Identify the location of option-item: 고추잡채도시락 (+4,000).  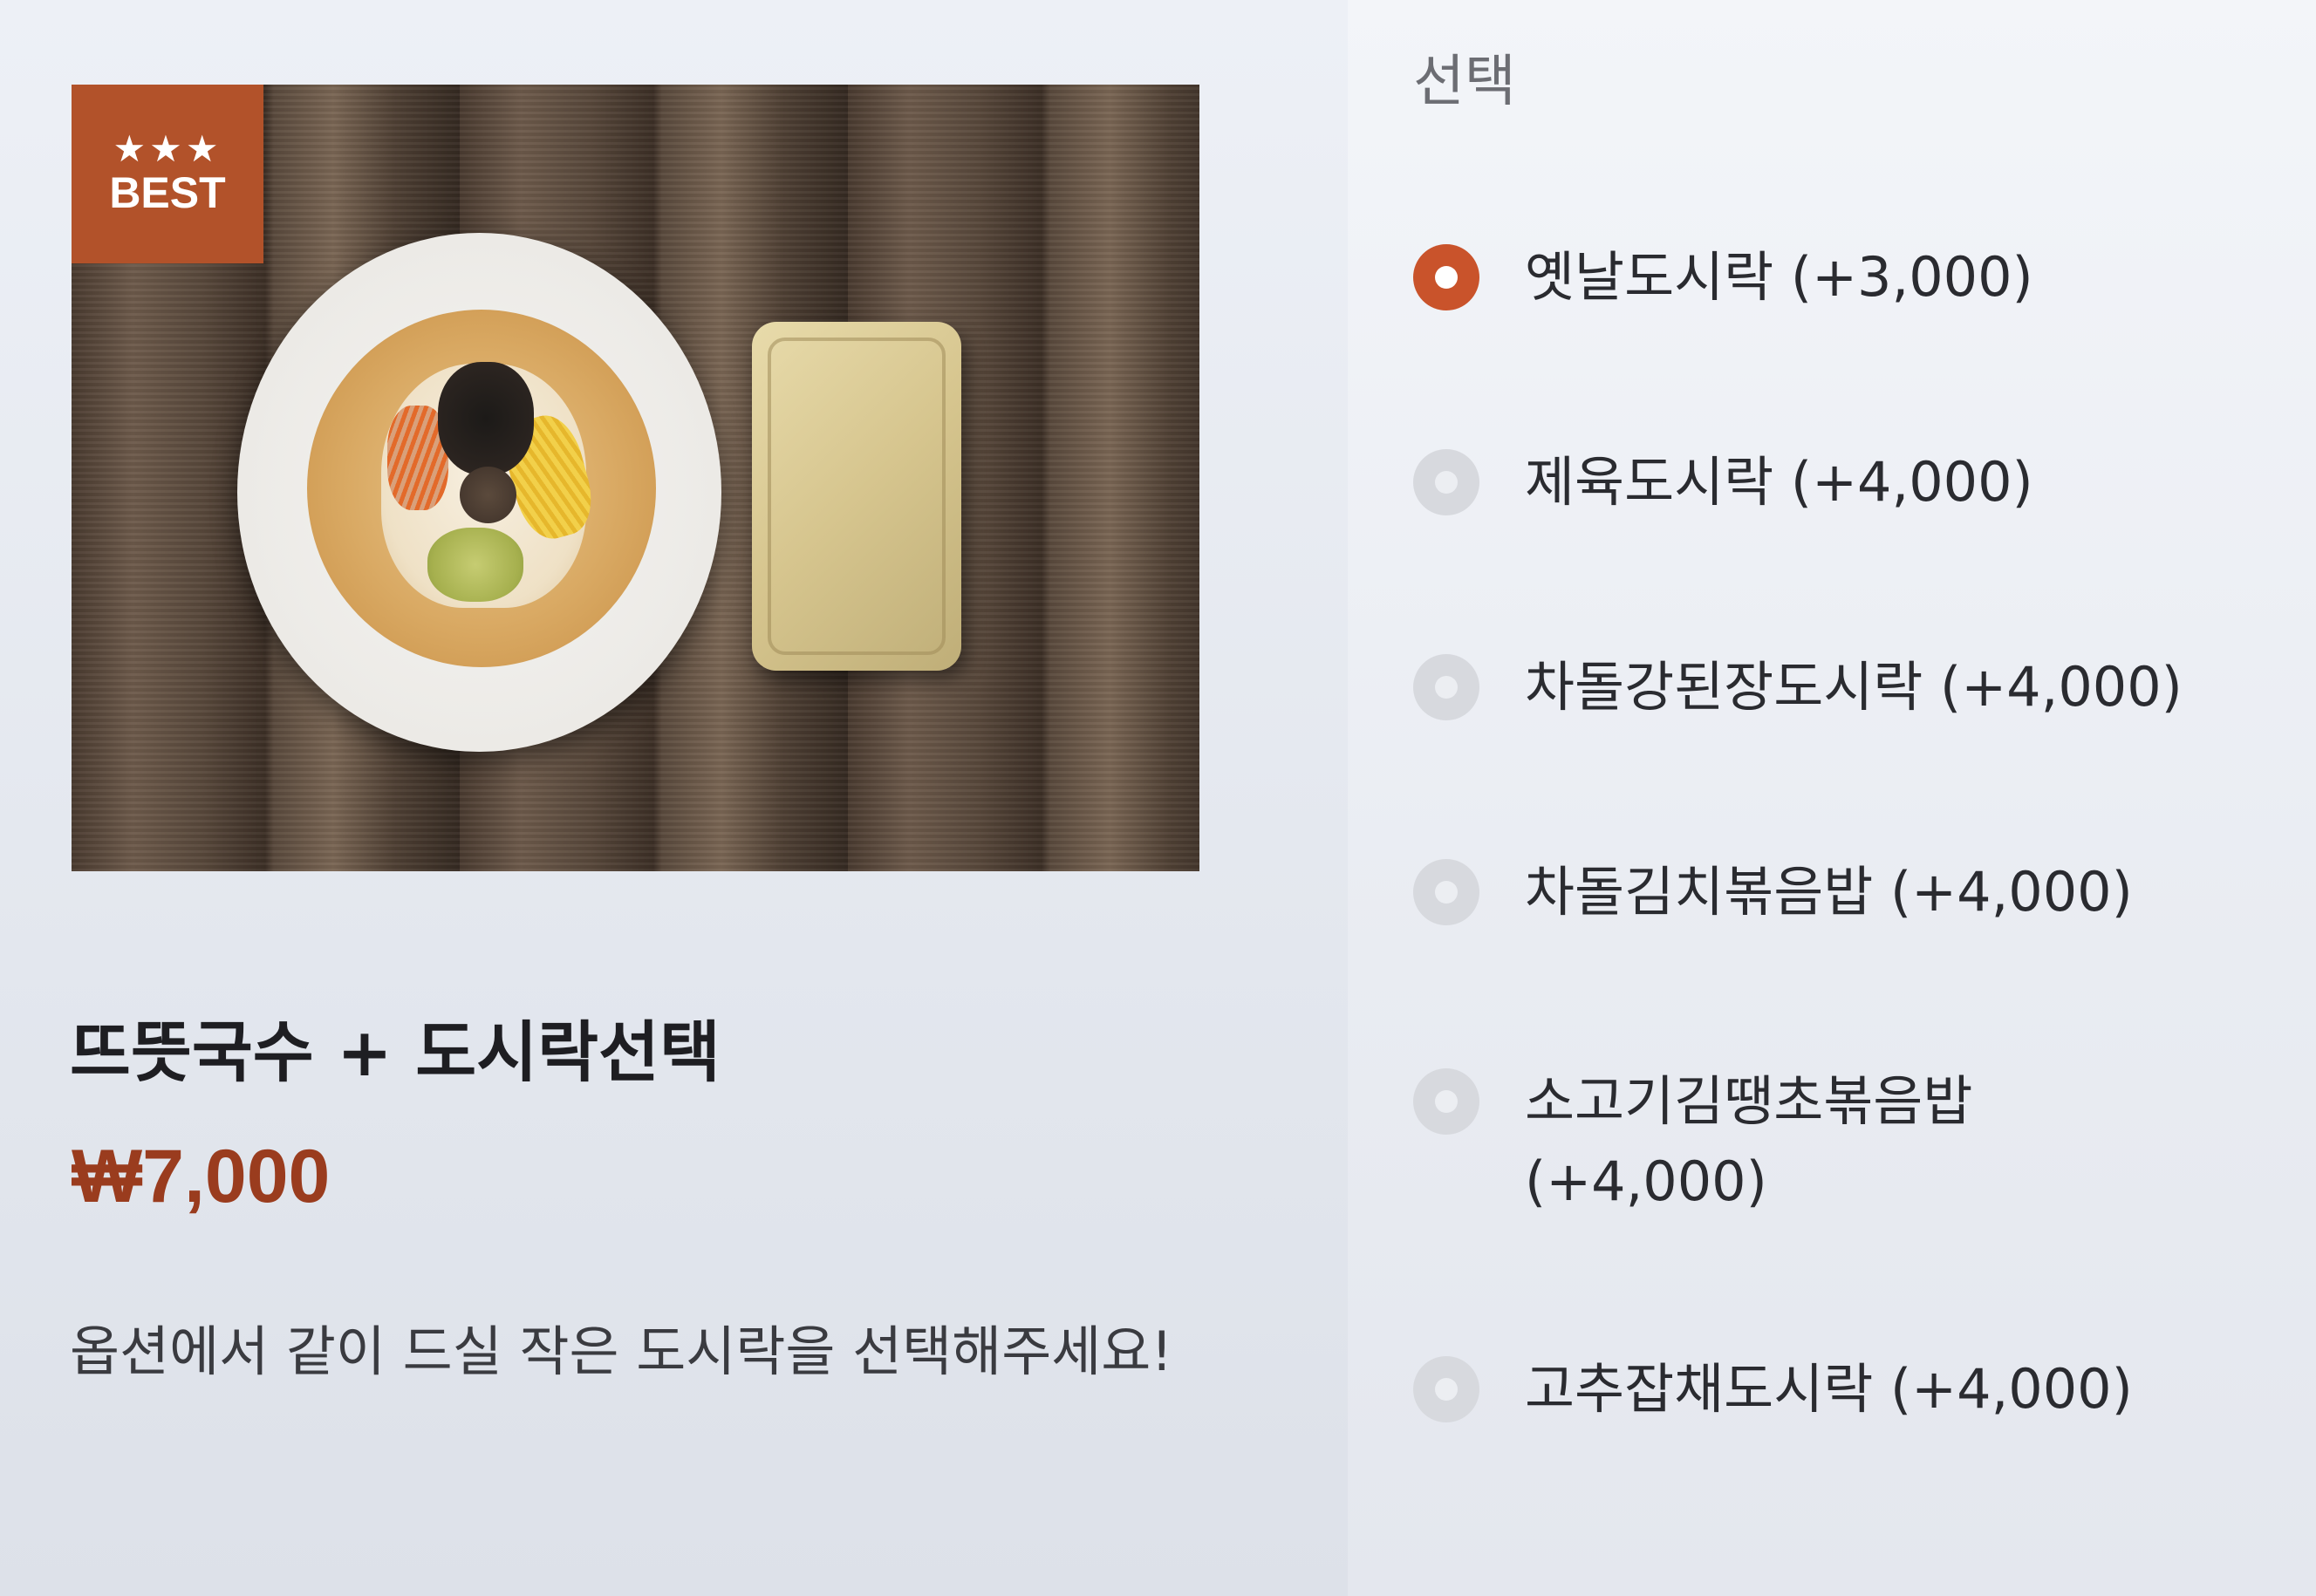
(1853, 1393).